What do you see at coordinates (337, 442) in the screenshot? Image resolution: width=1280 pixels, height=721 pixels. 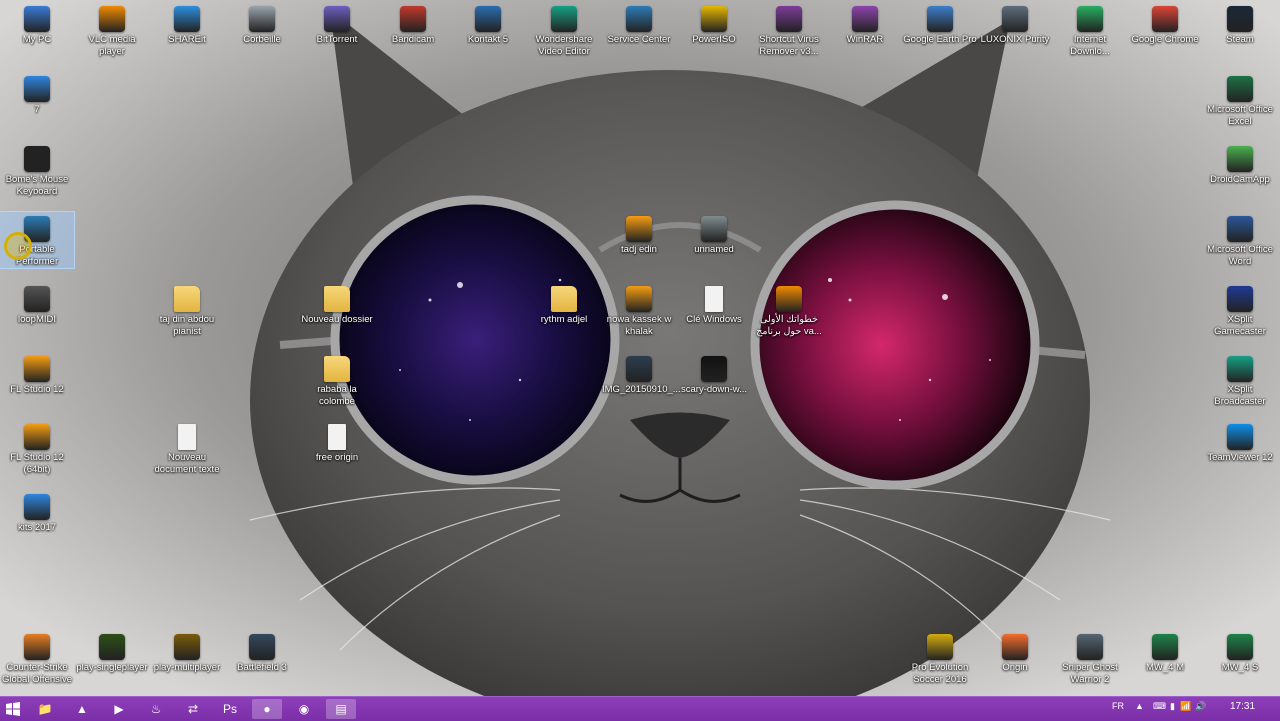 I see `desktop-icon: free origin` at bounding box center [337, 442].